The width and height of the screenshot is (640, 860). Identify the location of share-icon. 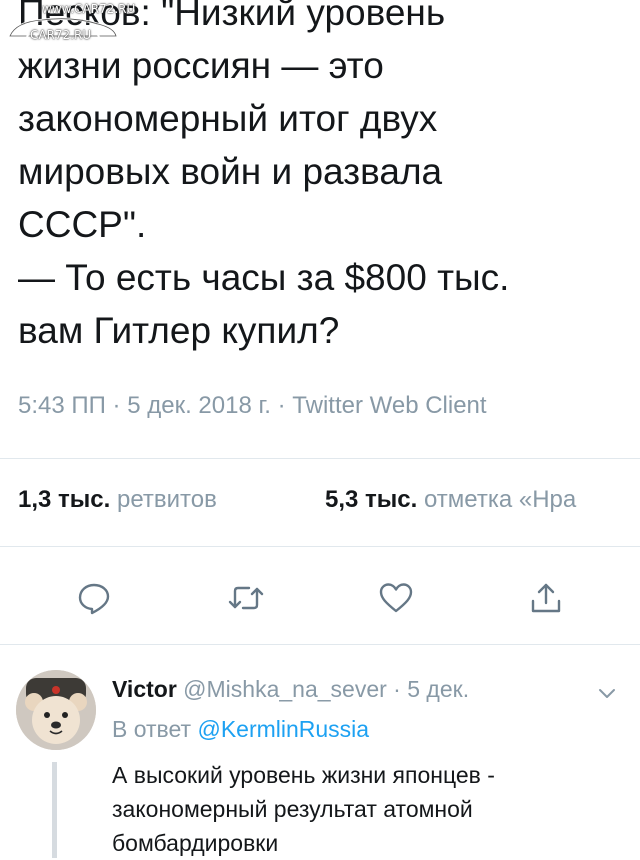
(546, 598).